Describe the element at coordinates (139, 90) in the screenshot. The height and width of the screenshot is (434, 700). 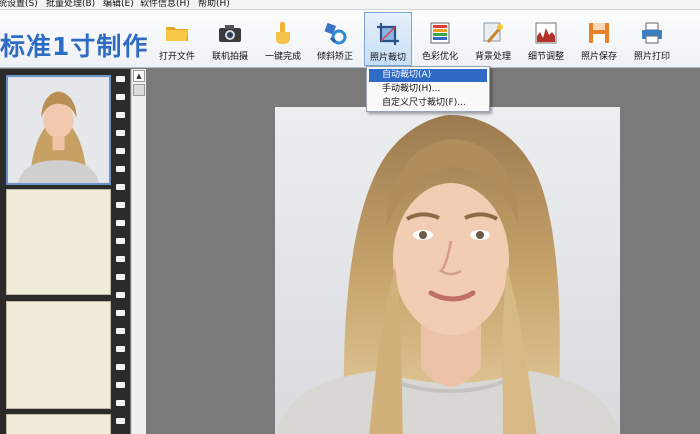
I see `scroll-thumb` at that location.